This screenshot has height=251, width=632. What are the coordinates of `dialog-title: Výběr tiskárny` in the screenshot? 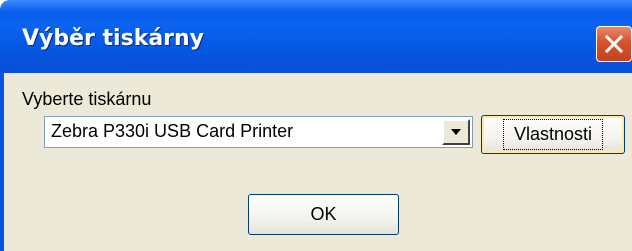 It's located at (113, 38).